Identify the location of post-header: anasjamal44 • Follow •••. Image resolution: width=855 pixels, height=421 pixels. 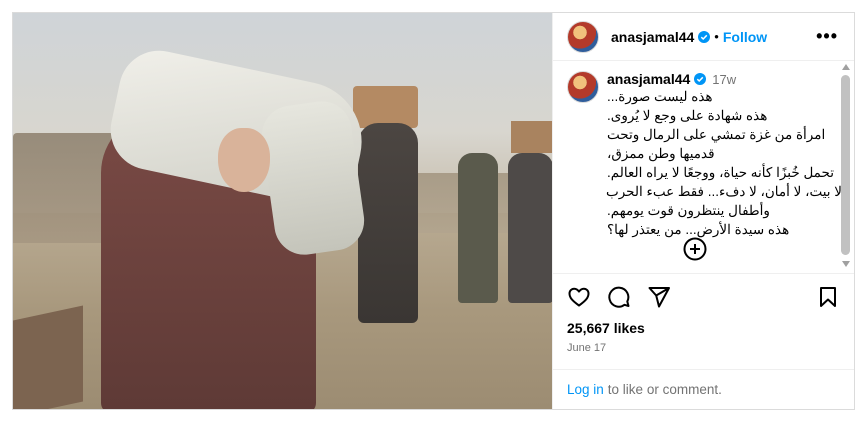
(703, 37).